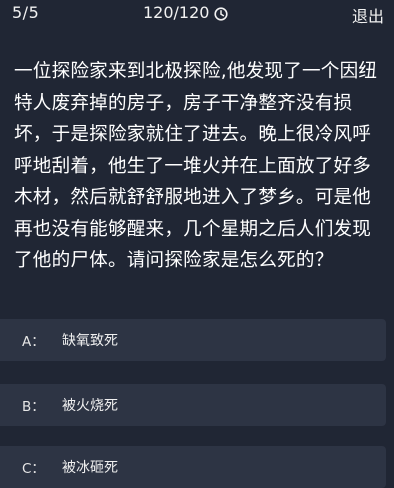 The image size is (394, 488). Describe the element at coordinates (193, 467) in the screenshot. I see `option-c-button: C： 被冰砸死` at that location.